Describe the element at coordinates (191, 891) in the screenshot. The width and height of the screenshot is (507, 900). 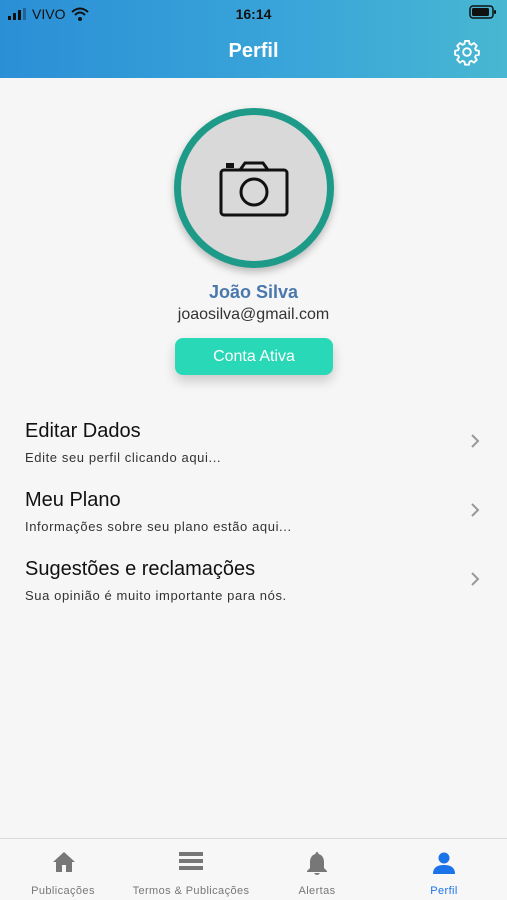
I see `tab-label: Termos & Publicações` at that location.